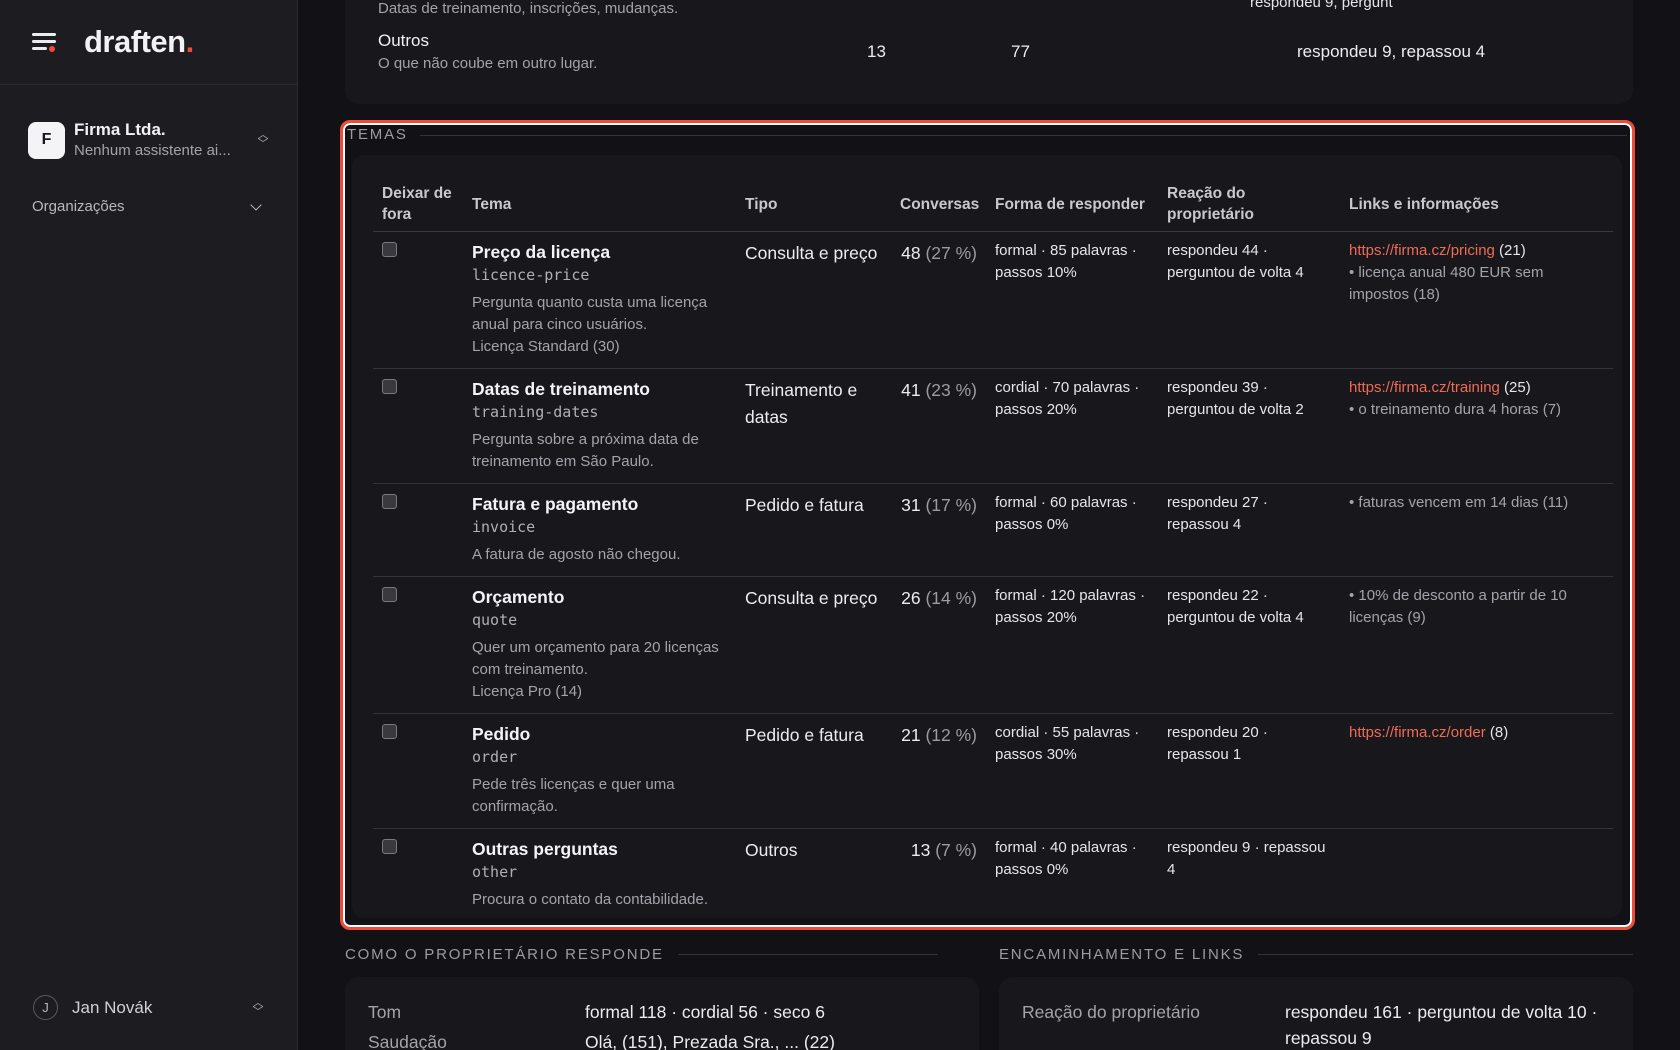 This screenshot has width=1680, height=1050. What do you see at coordinates (1422, 250) in the screenshot?
I see `info-link: https://firma.cz/pricing` at bounding box center [1422, 250].